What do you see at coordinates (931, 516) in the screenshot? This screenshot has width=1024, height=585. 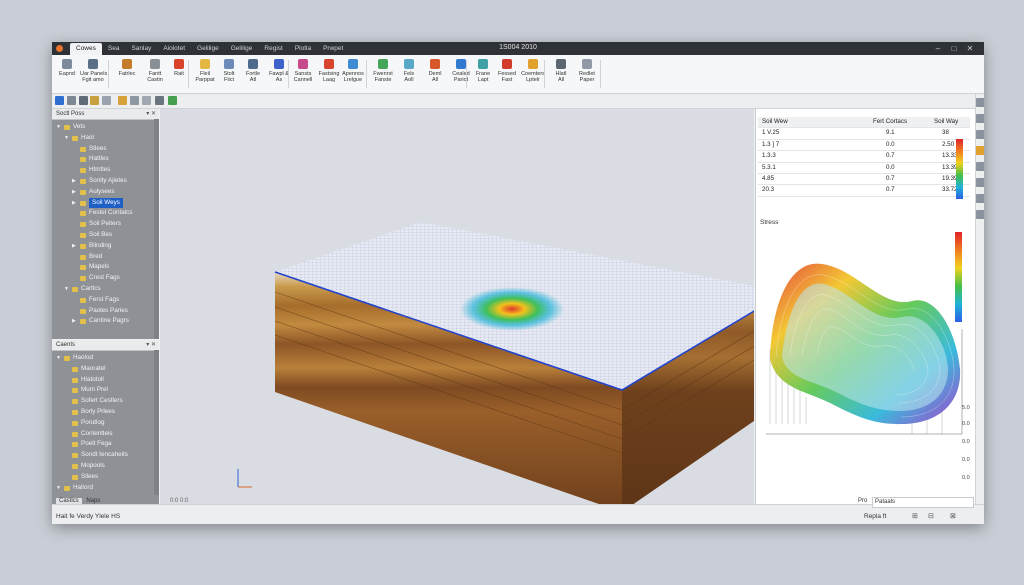 I see `zoom-out-icon: ⊟` at bounding box center [931, 516].